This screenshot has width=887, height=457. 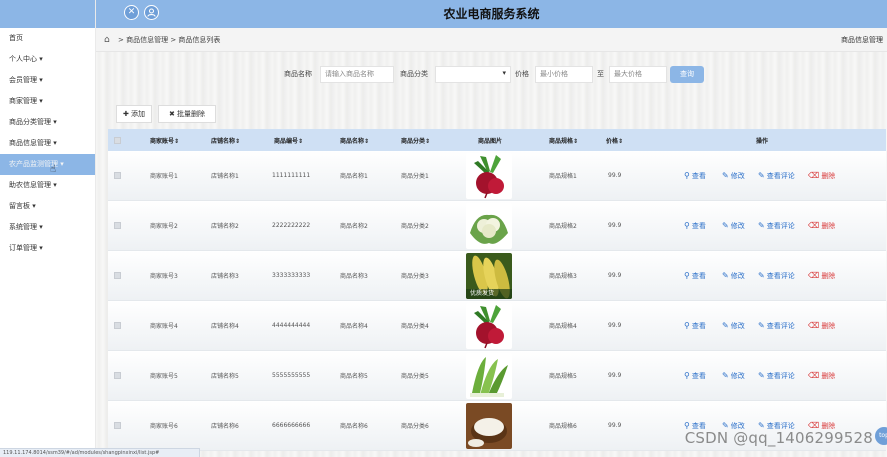 What do you see at coordinates (47, 122) in the screenshot?
I see `sidebar-item: 商品分类管理 ▾` at bounding box center [47, 122].